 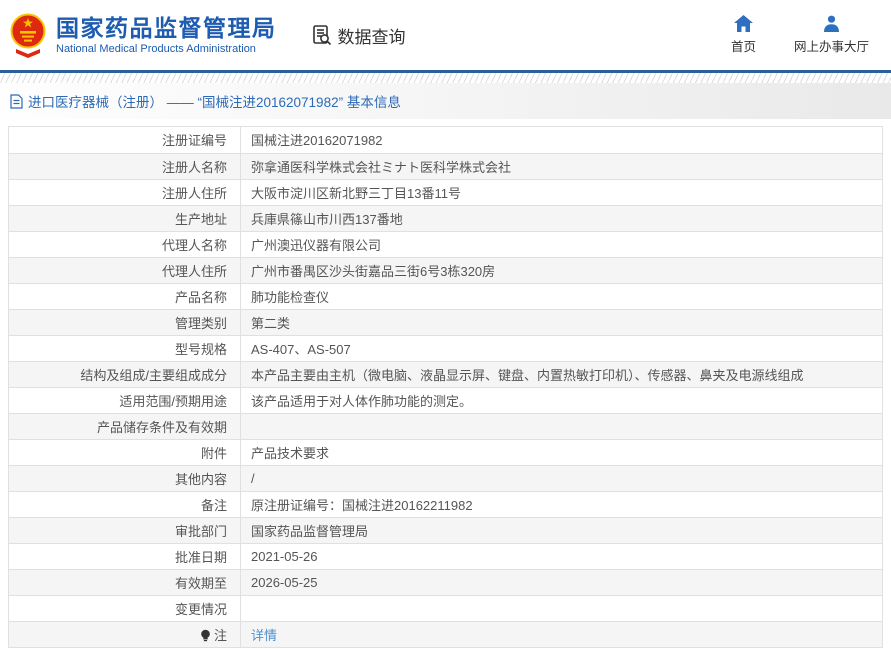 I want to click on row-label: 管理类别, so click(x=125, y=322).